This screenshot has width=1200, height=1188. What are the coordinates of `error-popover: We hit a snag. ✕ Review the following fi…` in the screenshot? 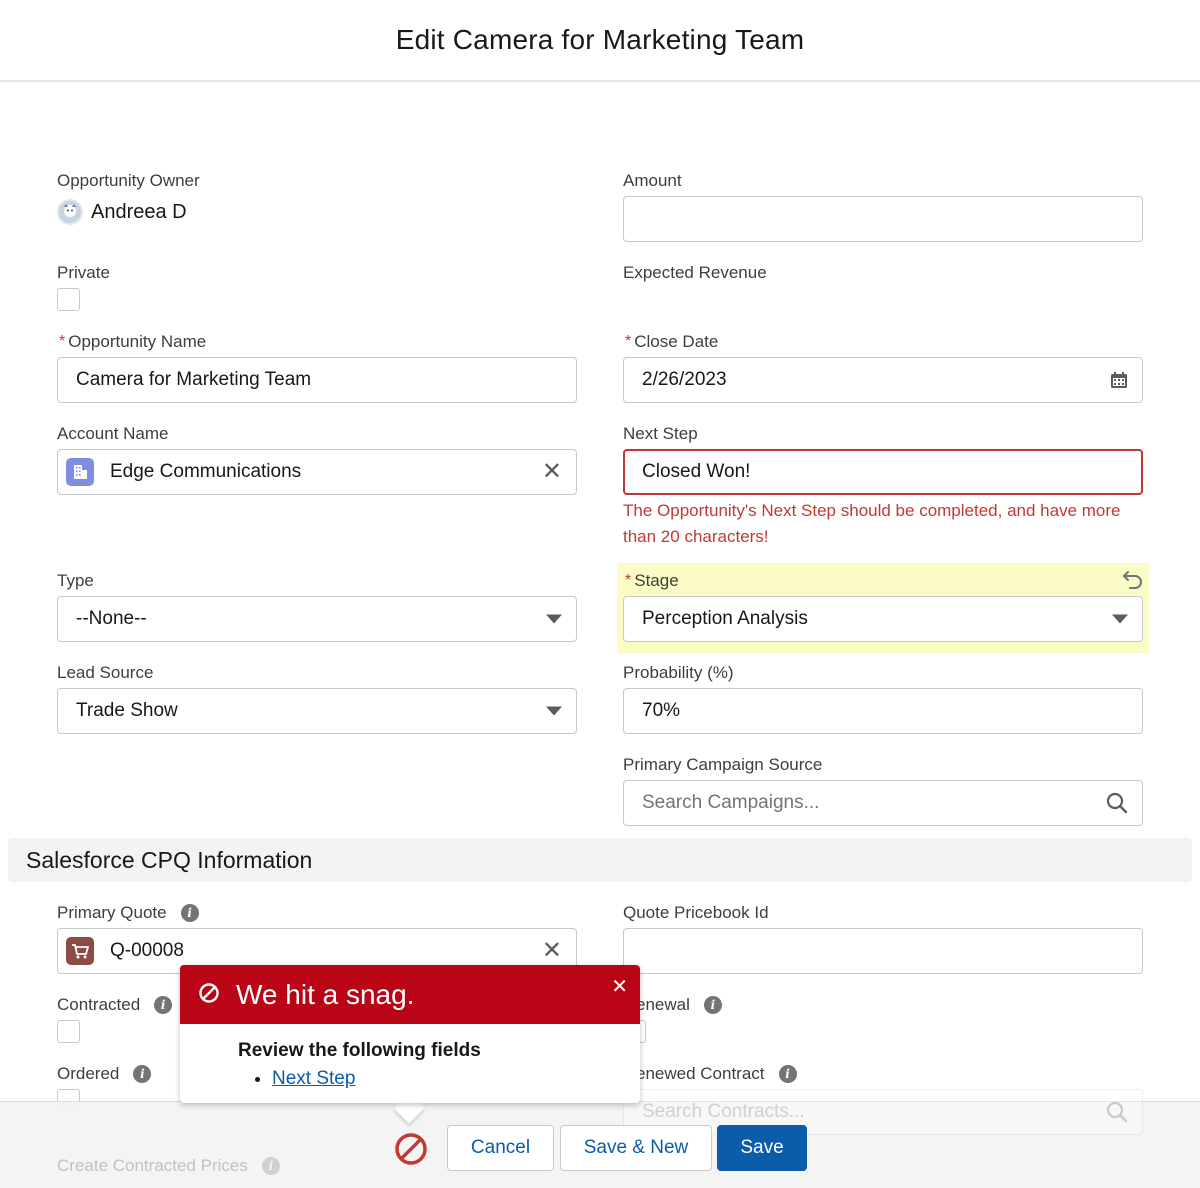 It's located at (410, 1034).